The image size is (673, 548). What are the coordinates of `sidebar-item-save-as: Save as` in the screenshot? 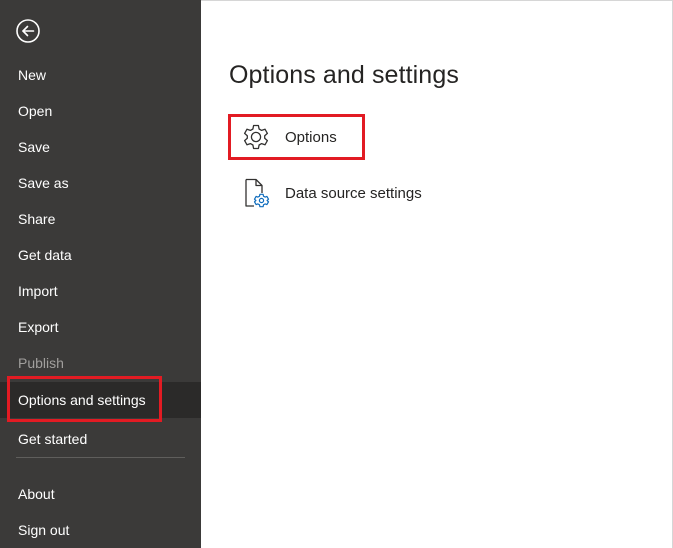 It's located at (100, 183).